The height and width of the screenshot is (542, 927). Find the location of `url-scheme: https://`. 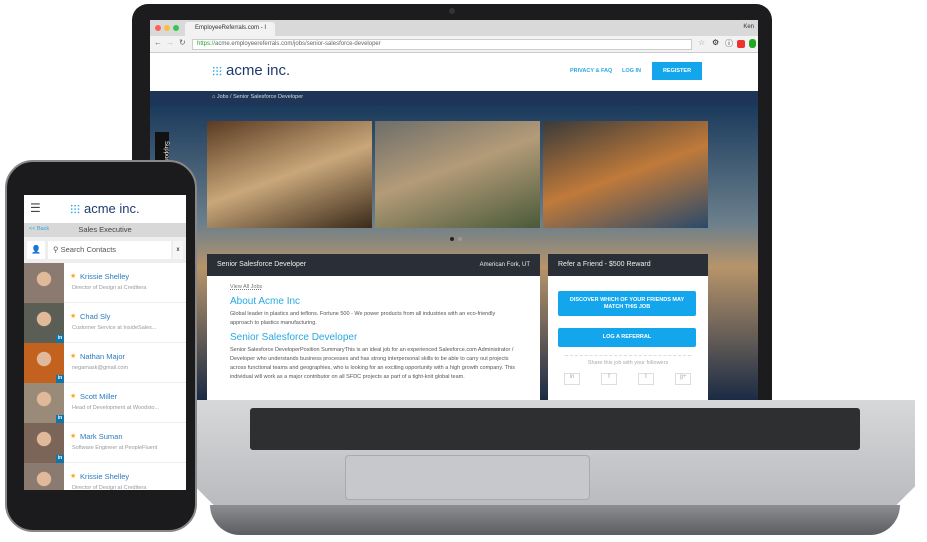

url-scheme: https:// is located at coordinates (206, 44).